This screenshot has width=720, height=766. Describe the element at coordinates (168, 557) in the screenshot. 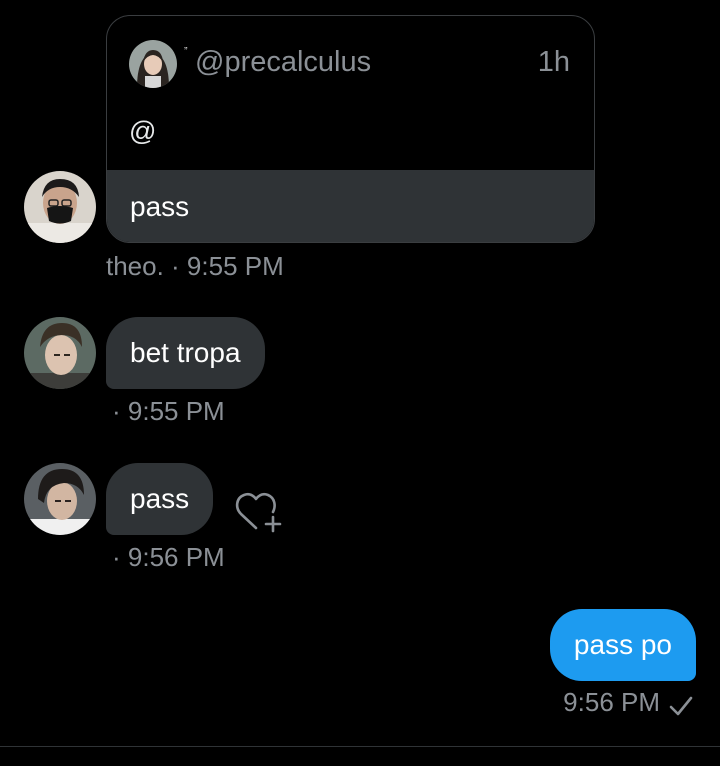

I see `message-meta: · 9:56 PM` at that location.